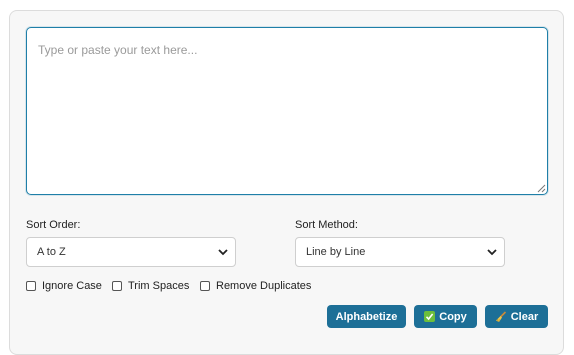  What do you see at coordinates (400, 252) in the screenshot?
I see `sort-method-select: Line by Line` at bounding box center [400, 252].